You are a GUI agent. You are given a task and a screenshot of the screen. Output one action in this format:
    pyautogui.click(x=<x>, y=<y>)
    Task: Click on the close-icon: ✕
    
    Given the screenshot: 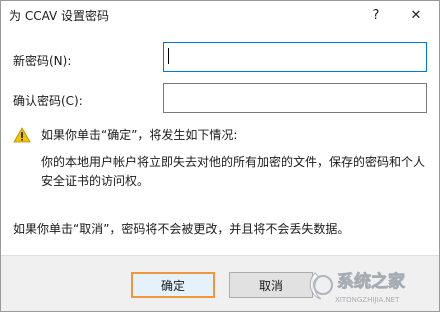 What is the action you would take?
    pyautogui.click(x=416, y=15)
    